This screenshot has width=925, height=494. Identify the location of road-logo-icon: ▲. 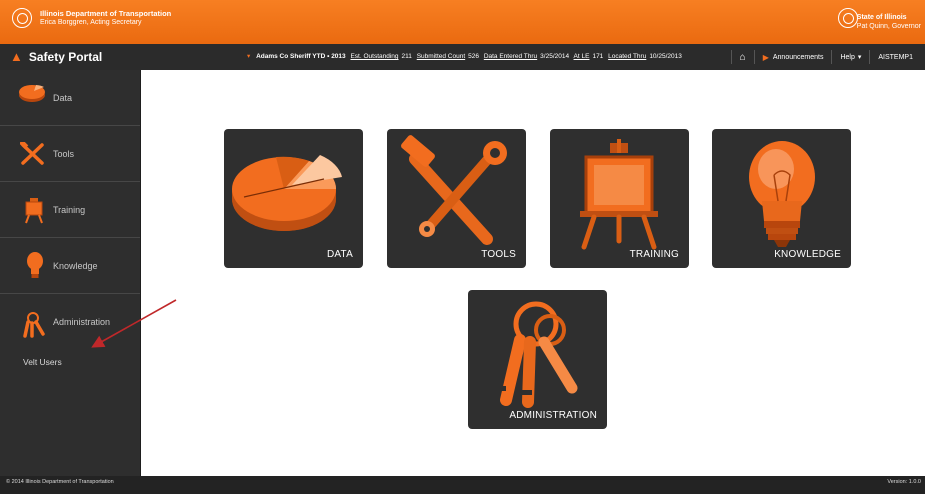
(16, 56).